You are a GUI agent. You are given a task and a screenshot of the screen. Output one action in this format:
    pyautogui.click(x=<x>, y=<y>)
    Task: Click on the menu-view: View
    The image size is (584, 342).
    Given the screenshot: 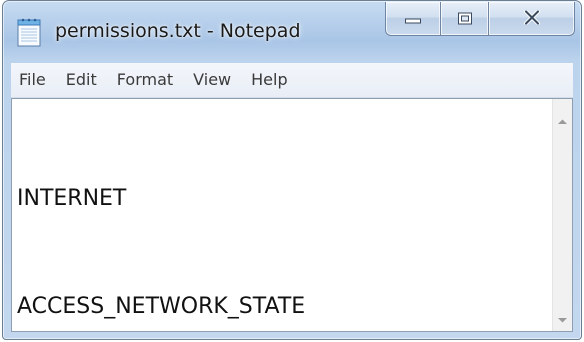 What is the action you would take?
    pyautogui.click(x=212, y=80)
    